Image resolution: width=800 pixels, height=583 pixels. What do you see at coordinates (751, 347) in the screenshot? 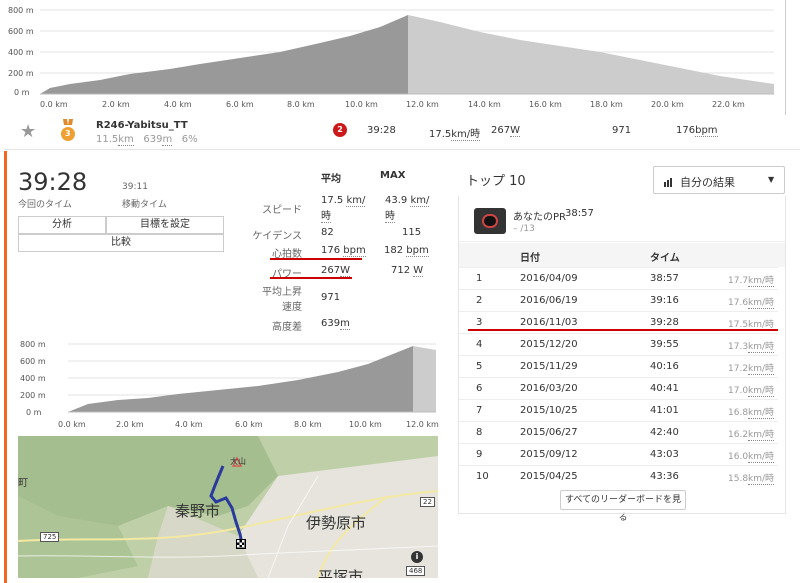
I see `row-speed: 17.3km/時` at bounding box center [751, 347].